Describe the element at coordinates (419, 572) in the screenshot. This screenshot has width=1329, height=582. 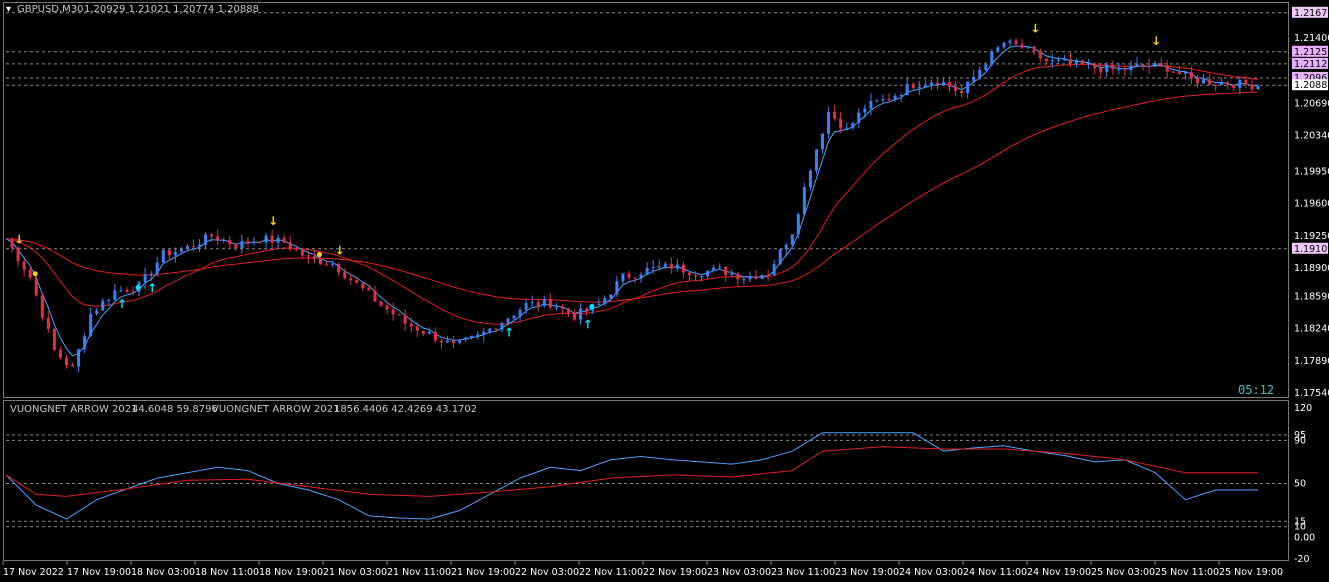
I see `time-tick-label: 21 Nov 11:00` at that location.